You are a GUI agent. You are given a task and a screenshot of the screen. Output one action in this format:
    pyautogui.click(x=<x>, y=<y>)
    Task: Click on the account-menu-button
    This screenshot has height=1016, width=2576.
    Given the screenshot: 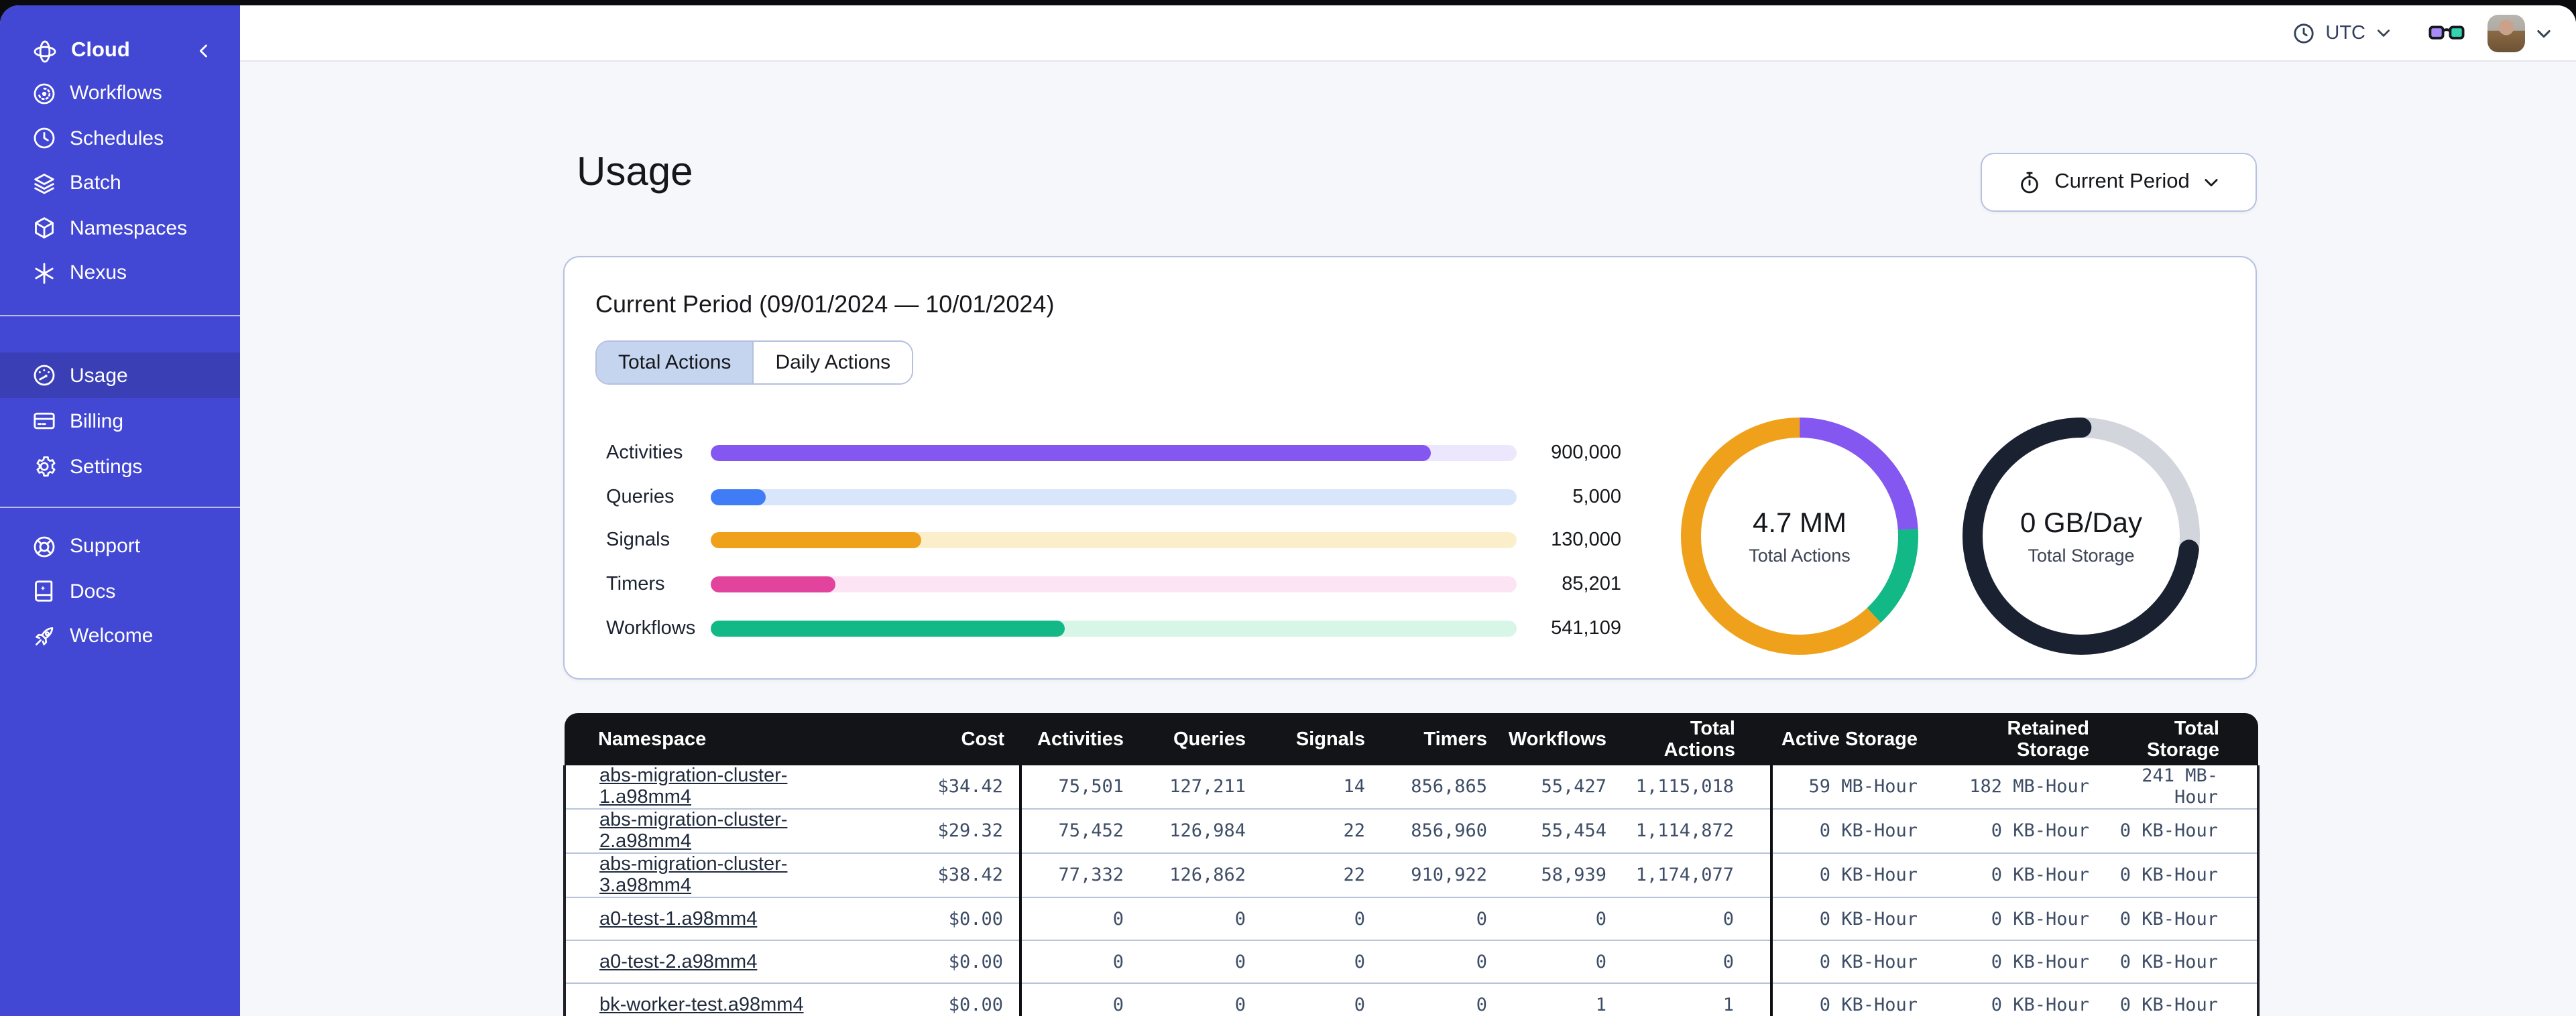 What is the action you would take?
    pyautogui.click(x=2543, y=32)
    